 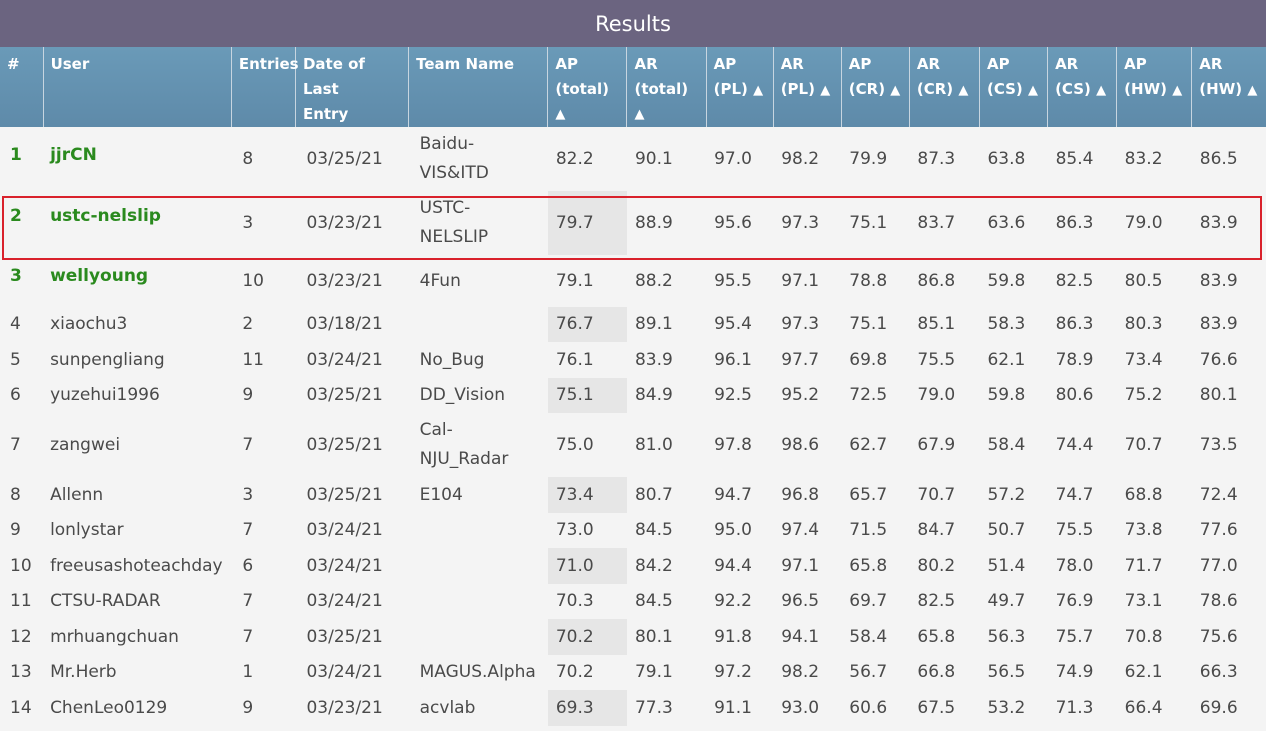 I want to click on metric-ap-cs: 63.6, so click(x=1006, y=222).